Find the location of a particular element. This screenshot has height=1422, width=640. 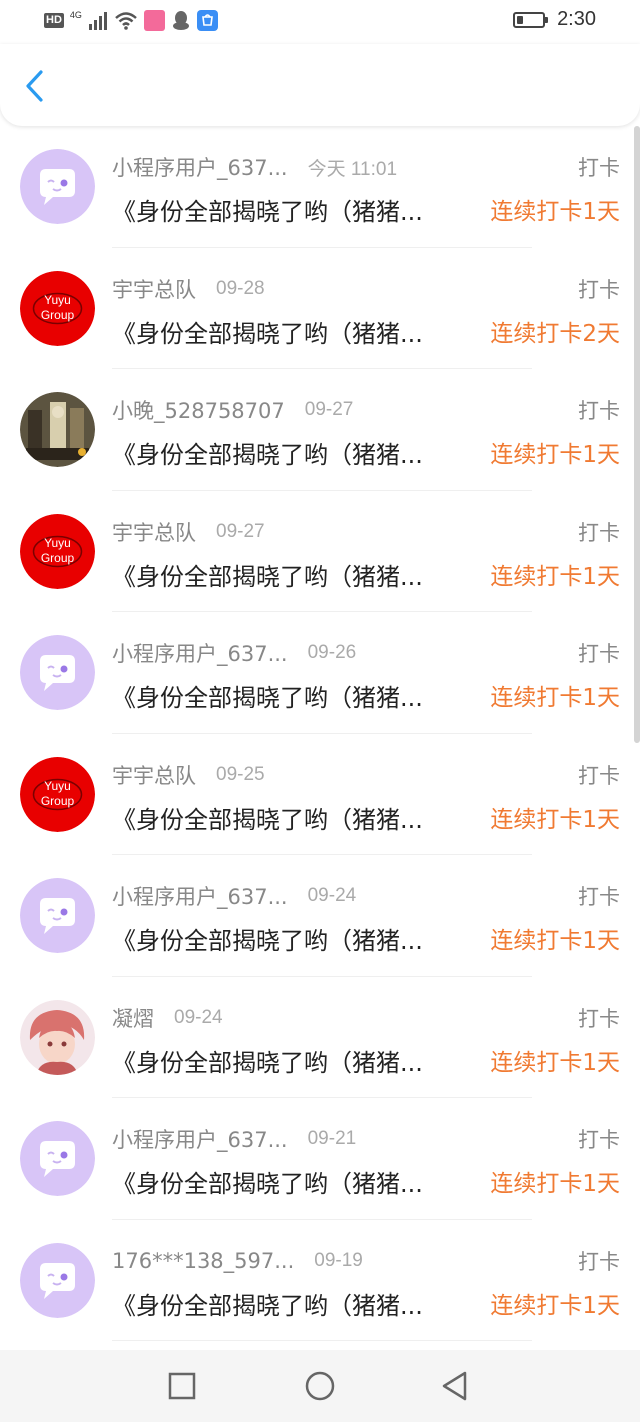

item-meta: 小程序用户_637... 09-24 is located at coordinates (366, 896).